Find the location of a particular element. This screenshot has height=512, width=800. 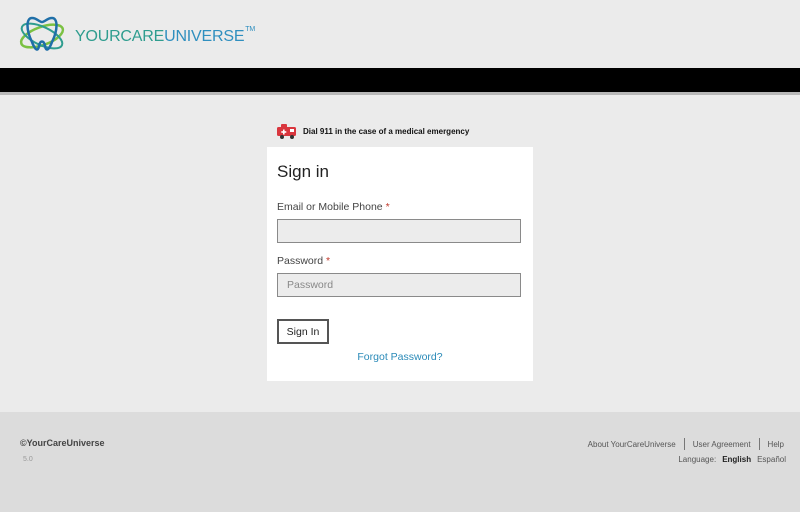

language-selector: Language: English Español is located at coordinates (732, 459).